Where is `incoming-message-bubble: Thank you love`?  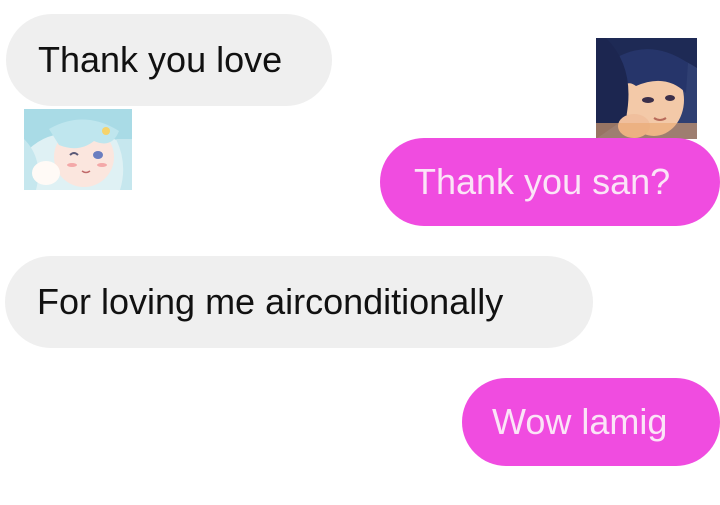 incoming-message-bubble: Thank you love is located at coordinates (169, 60).